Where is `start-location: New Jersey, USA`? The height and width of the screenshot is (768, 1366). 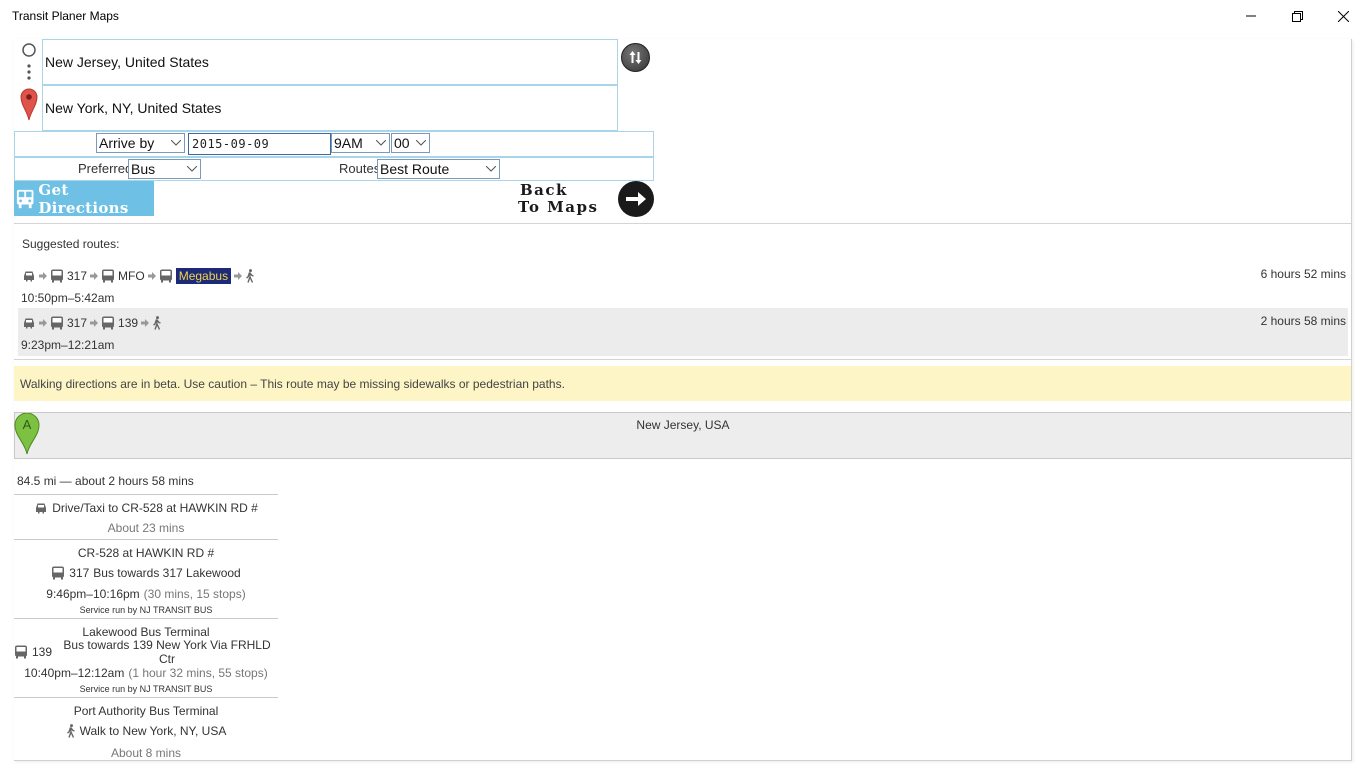 start-location: New Jersey, USA is located at coordinates (683, 425).